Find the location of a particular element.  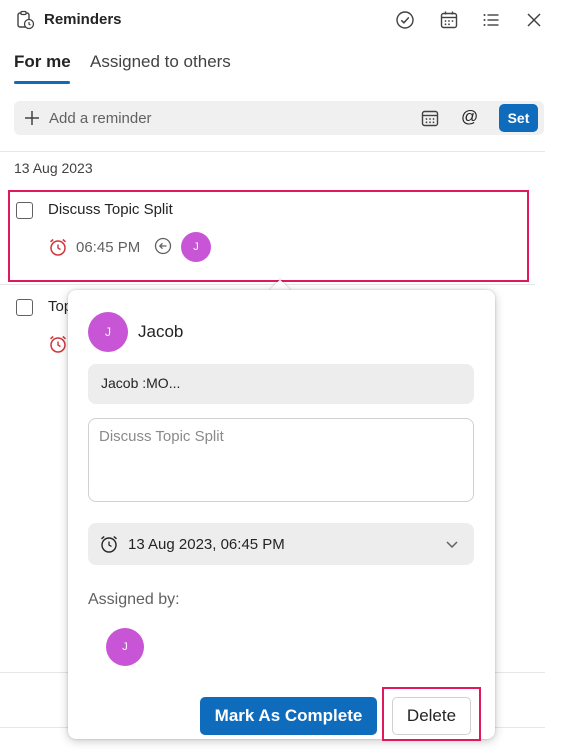

scrollbar-track is located at coordinates (559, 378).